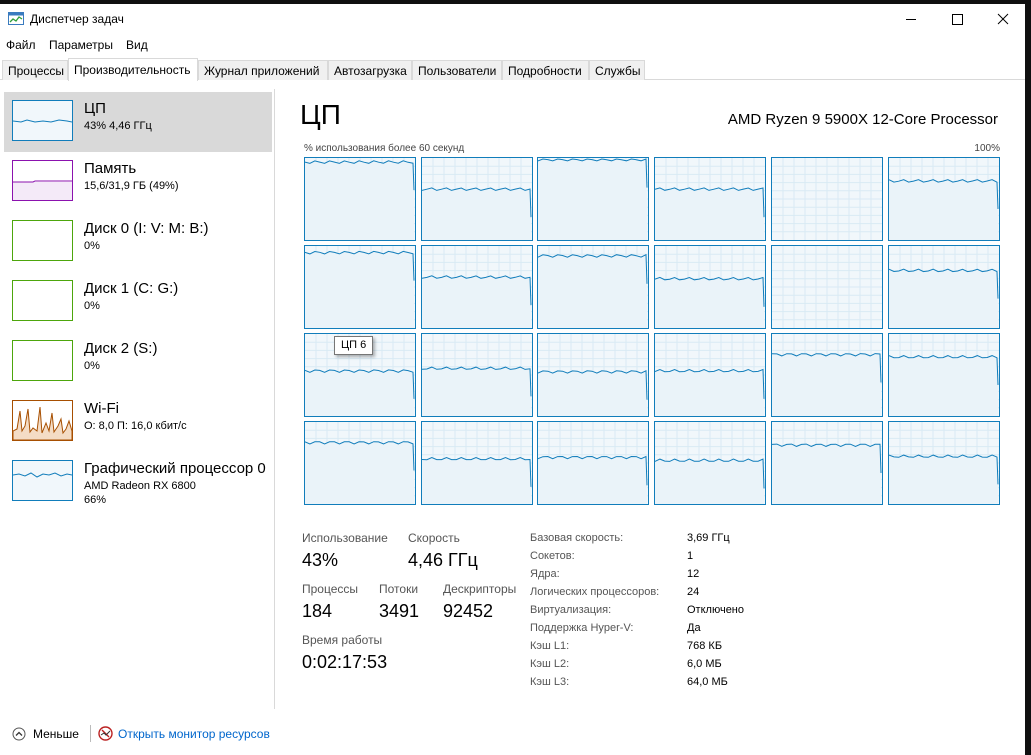 Image resolution: width=1031 pixels, height=755 pixels. What do you see at coordinates (399, 611) in the screenshot?
I see `threads-value: 3491` at bounding box center [399, 611].